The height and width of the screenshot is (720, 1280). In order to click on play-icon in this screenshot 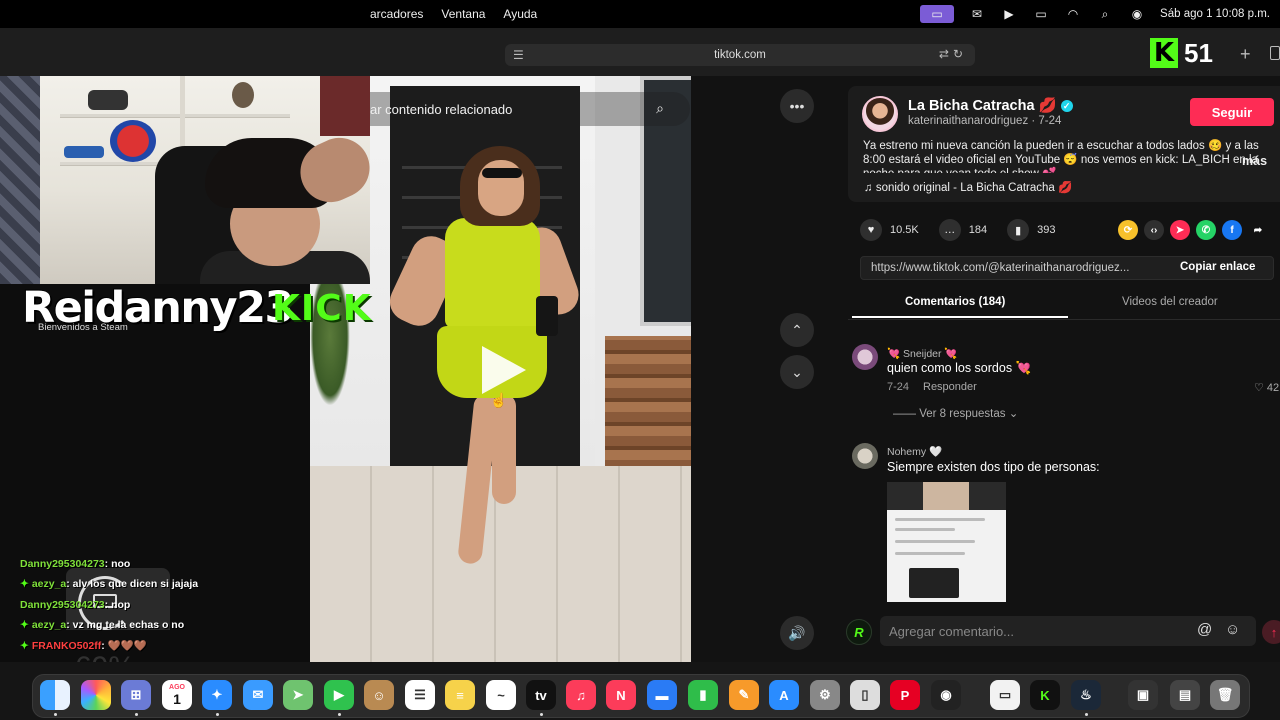, I will do `click(504, 370)`.